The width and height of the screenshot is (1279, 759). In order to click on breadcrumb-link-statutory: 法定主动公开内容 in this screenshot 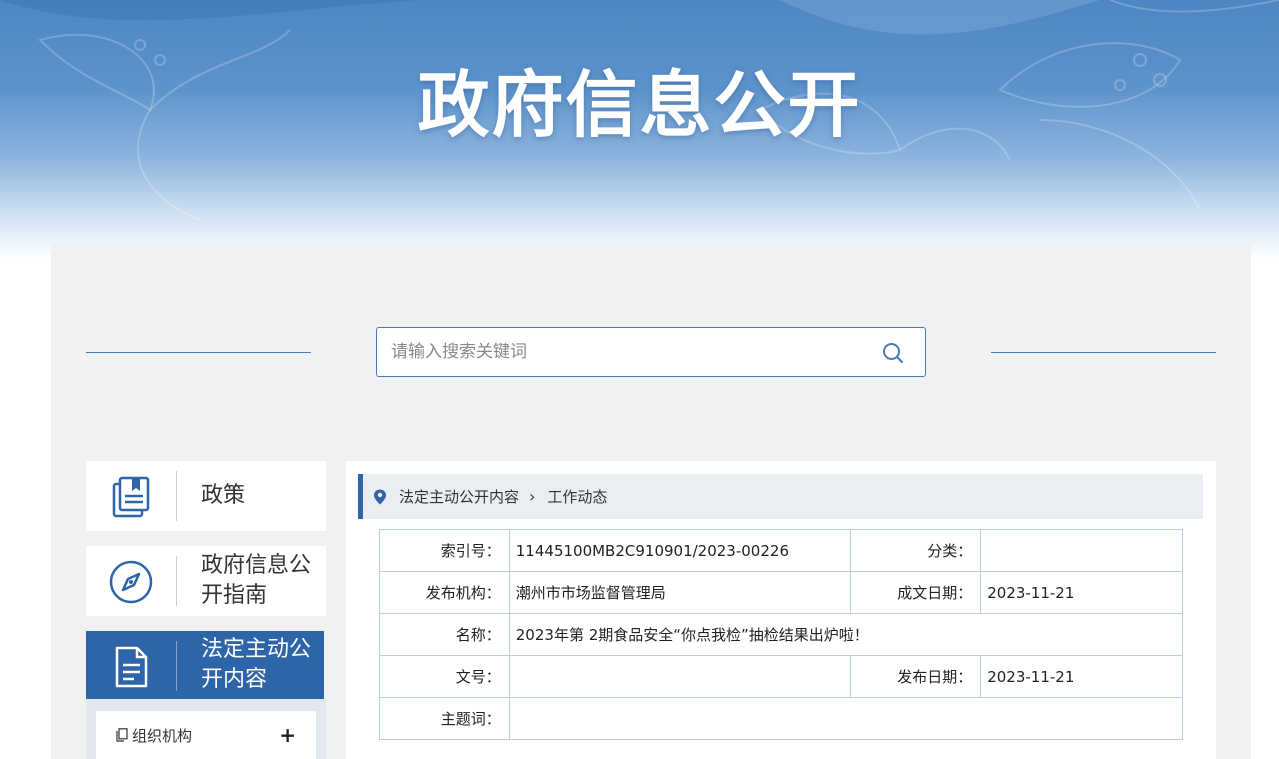, I will do `click(459, 496)`.